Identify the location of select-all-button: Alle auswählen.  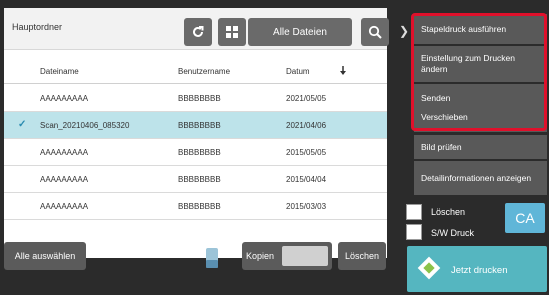
(45, 256).